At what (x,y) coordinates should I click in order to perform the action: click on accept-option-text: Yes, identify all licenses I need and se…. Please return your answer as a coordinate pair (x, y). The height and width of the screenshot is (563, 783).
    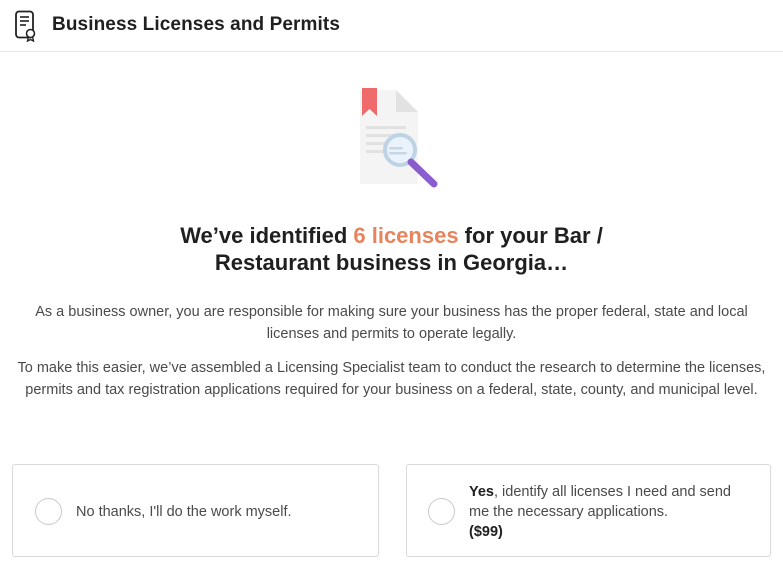
    Looking at the image, I should click on (609, 512).